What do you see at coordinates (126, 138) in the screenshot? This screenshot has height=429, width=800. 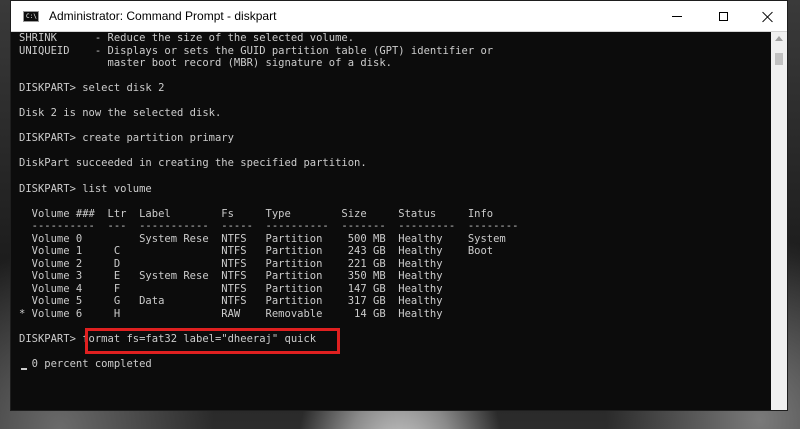 I see `console-line: DISKPART> create partition primary` at bounding box center [126, 138].